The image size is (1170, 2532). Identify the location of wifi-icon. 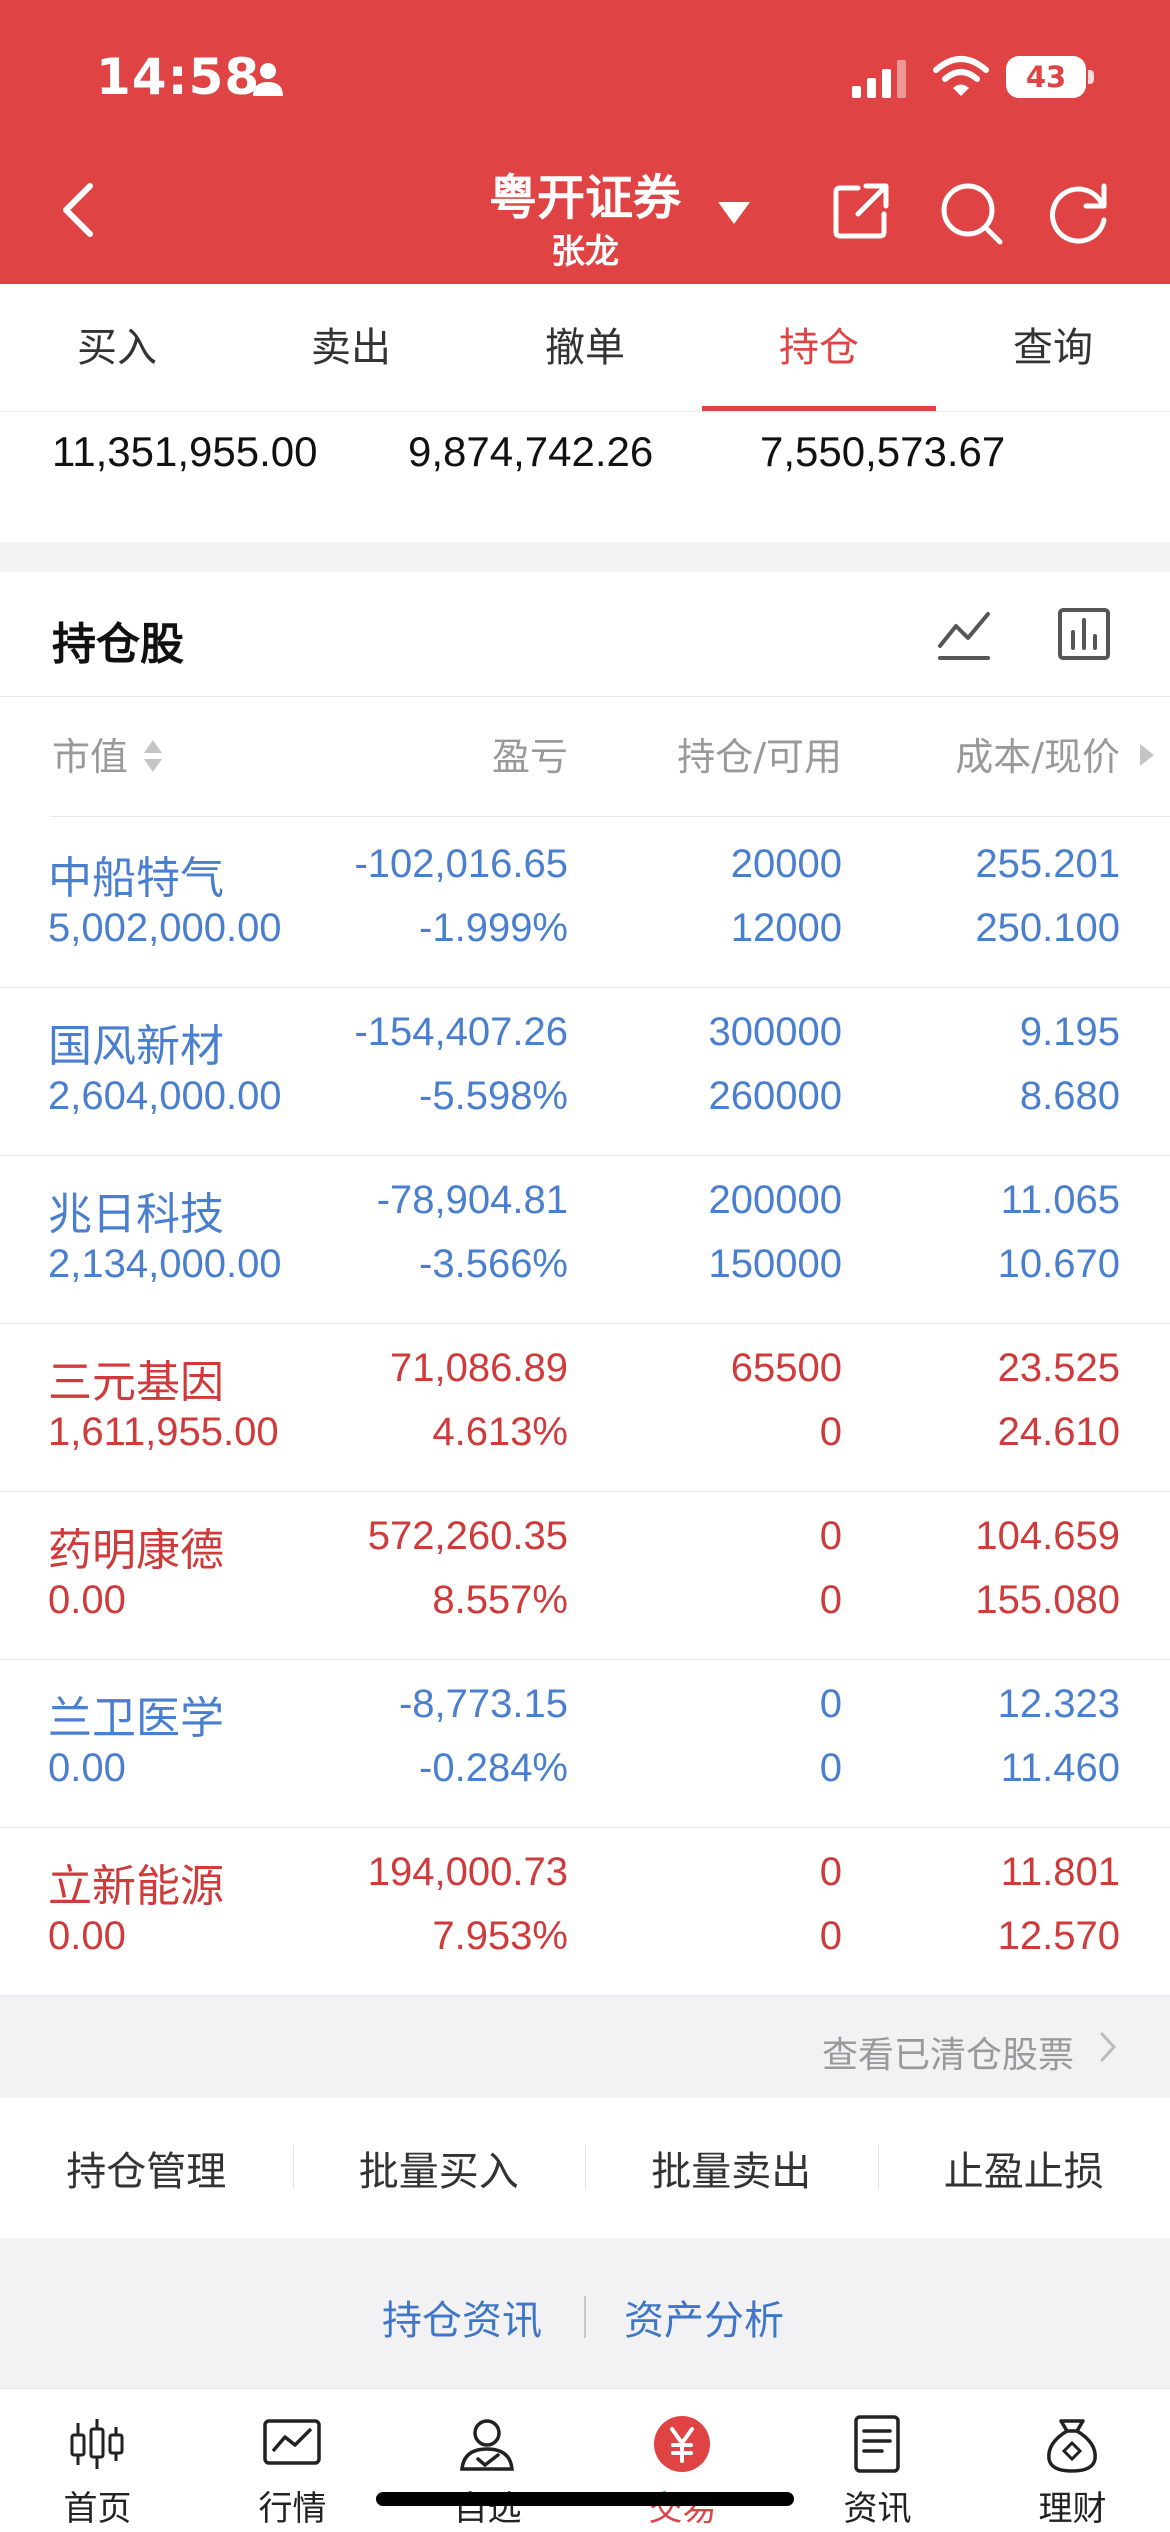
(961, 76).